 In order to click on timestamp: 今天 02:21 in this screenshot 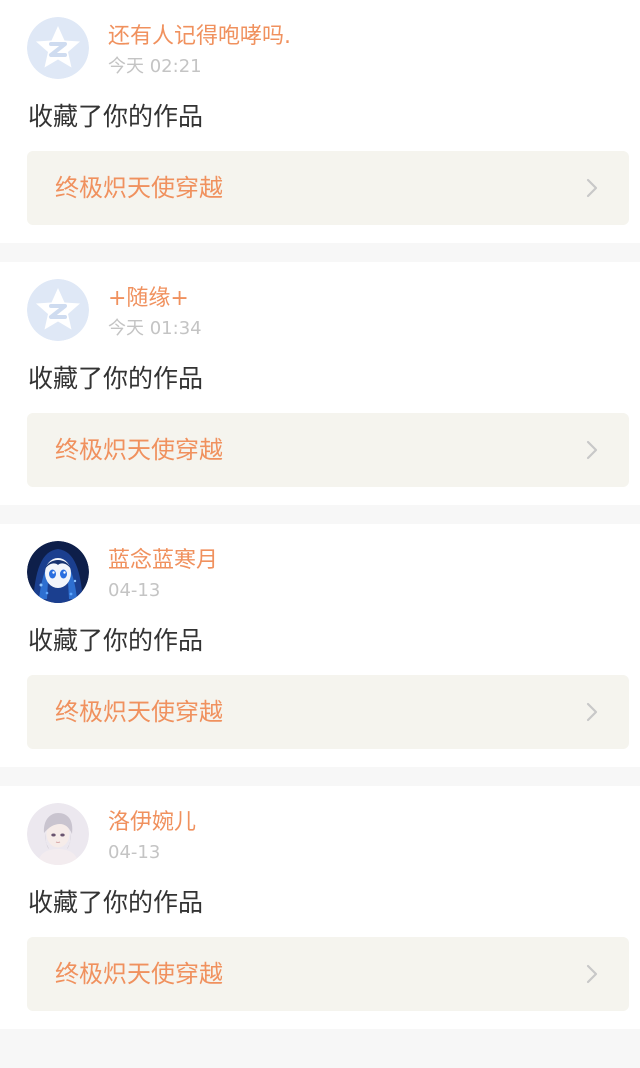, I will do `click(155, 66)`.